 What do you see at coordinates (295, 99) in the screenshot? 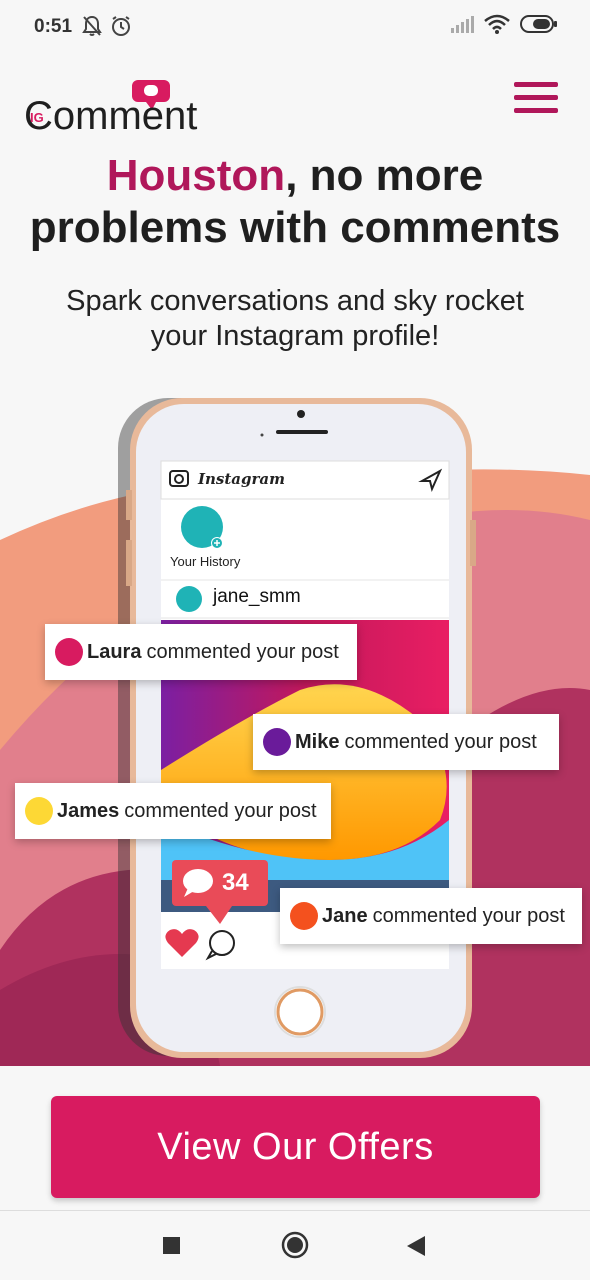
I see `site-header: Comment IG` at bounding box center [295, 99].